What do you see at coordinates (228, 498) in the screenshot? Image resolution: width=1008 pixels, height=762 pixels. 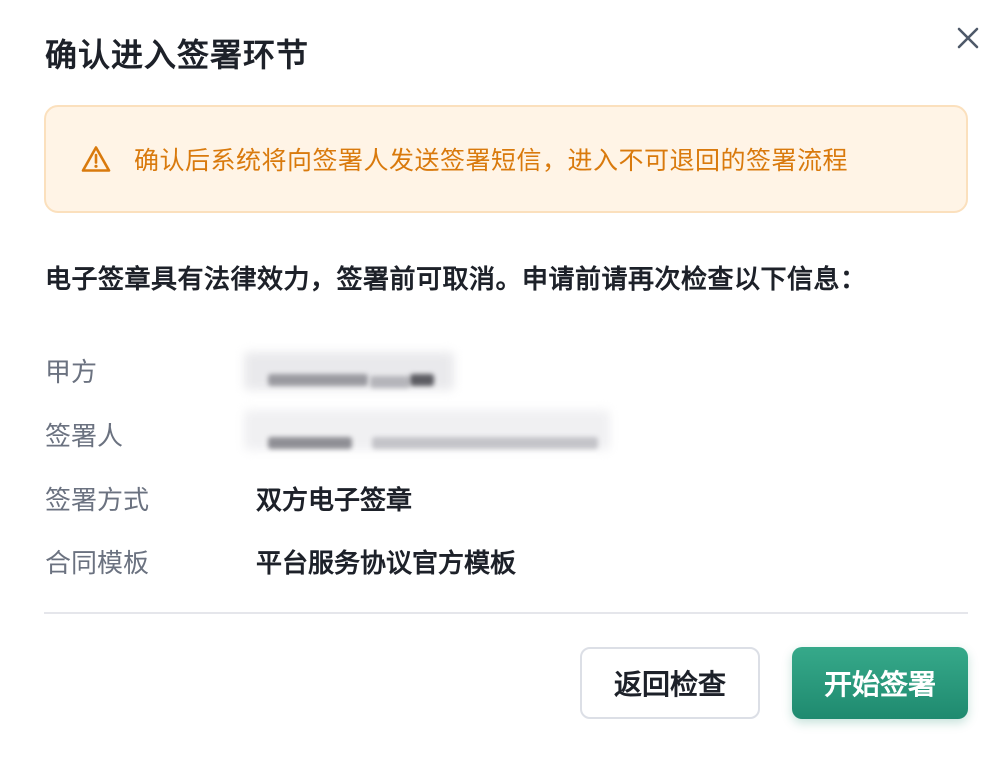 I see `info-row-sign-method: 签署方式 双方电子签章` at bounding box center [228, 498].